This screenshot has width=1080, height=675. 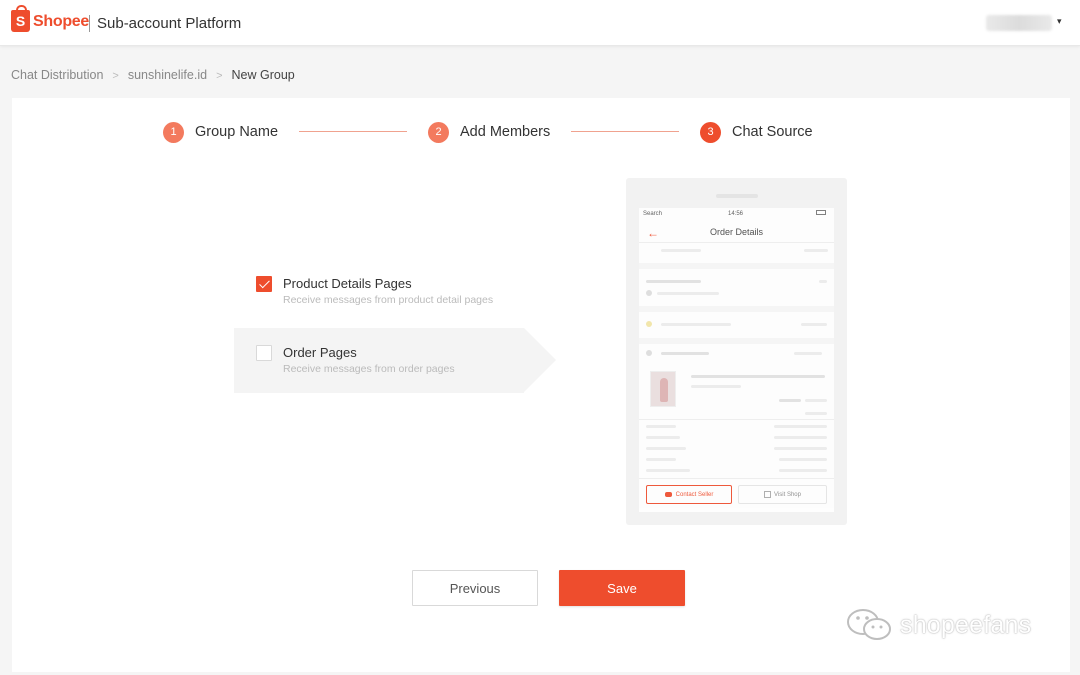 What do you see at coordinates (737, 196) in the screenshot?
I see `phone-speaker` at bounding box center [737, 196].